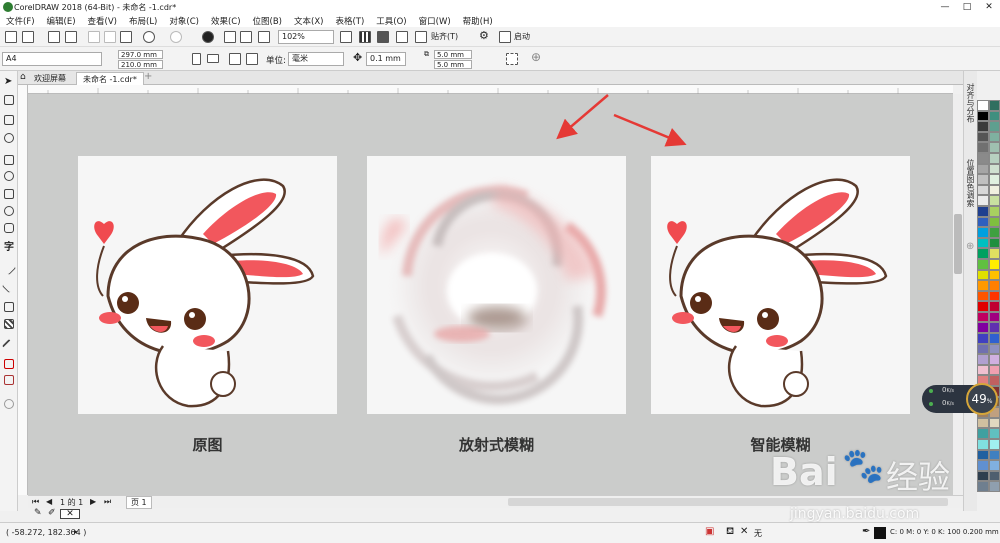  What do you see at coordinates (9, 286) in the screenshot?
I see `connector-tool-icon` at bounding box center [9, 286].